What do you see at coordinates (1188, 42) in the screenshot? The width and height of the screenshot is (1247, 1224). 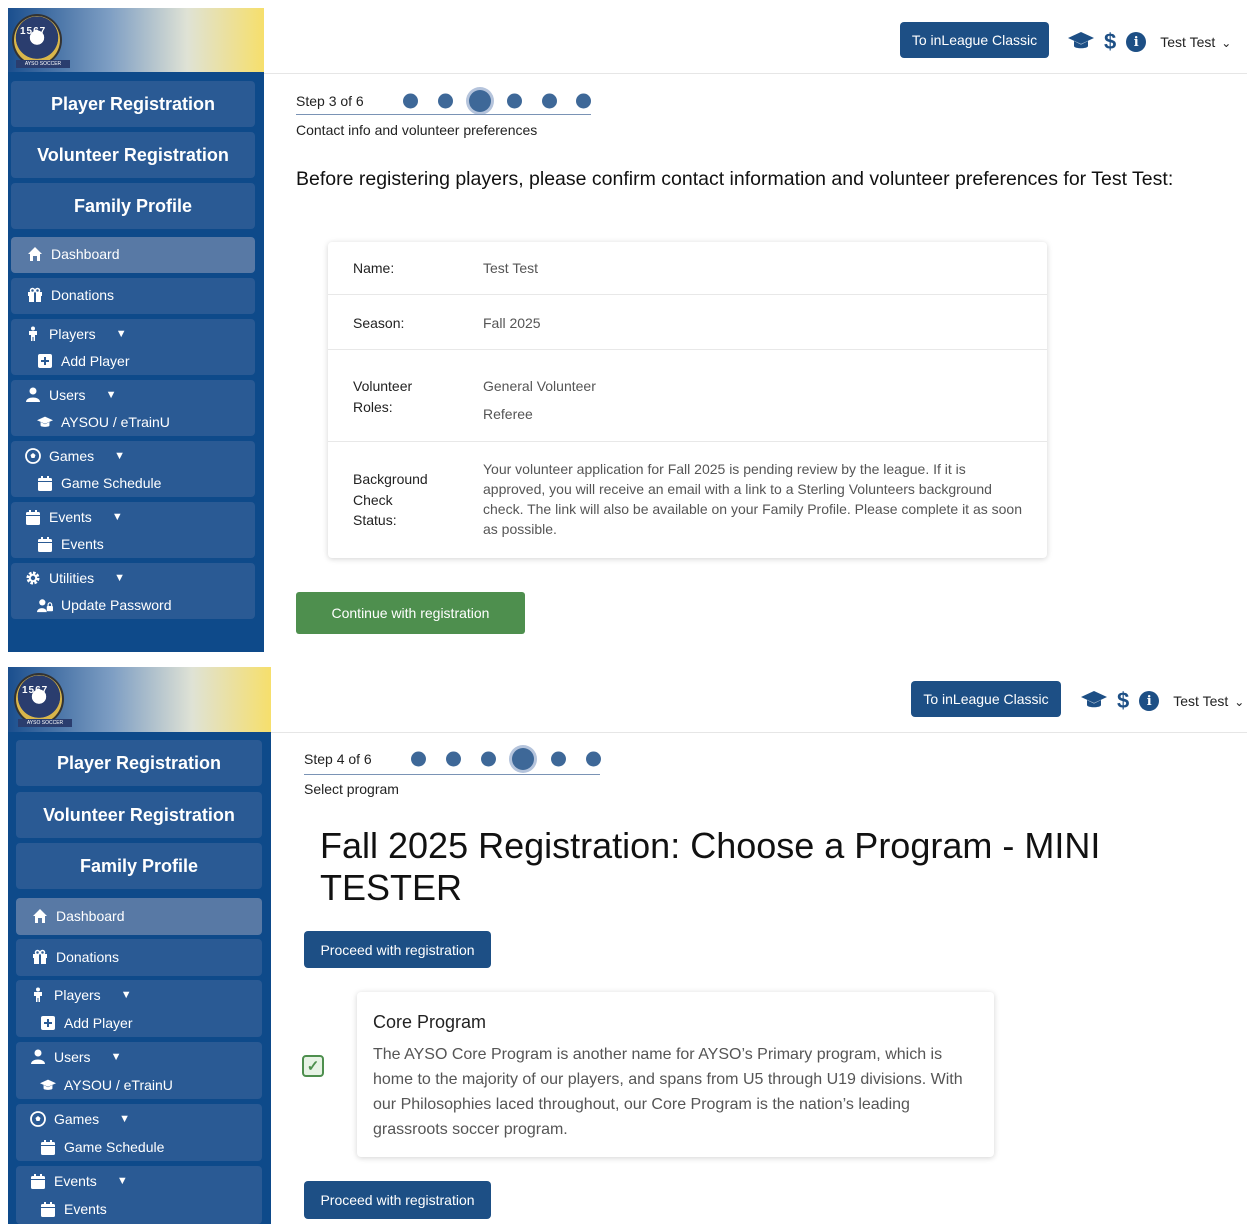 I see `user-name: Test Test` at bounding box center [1188, 42].